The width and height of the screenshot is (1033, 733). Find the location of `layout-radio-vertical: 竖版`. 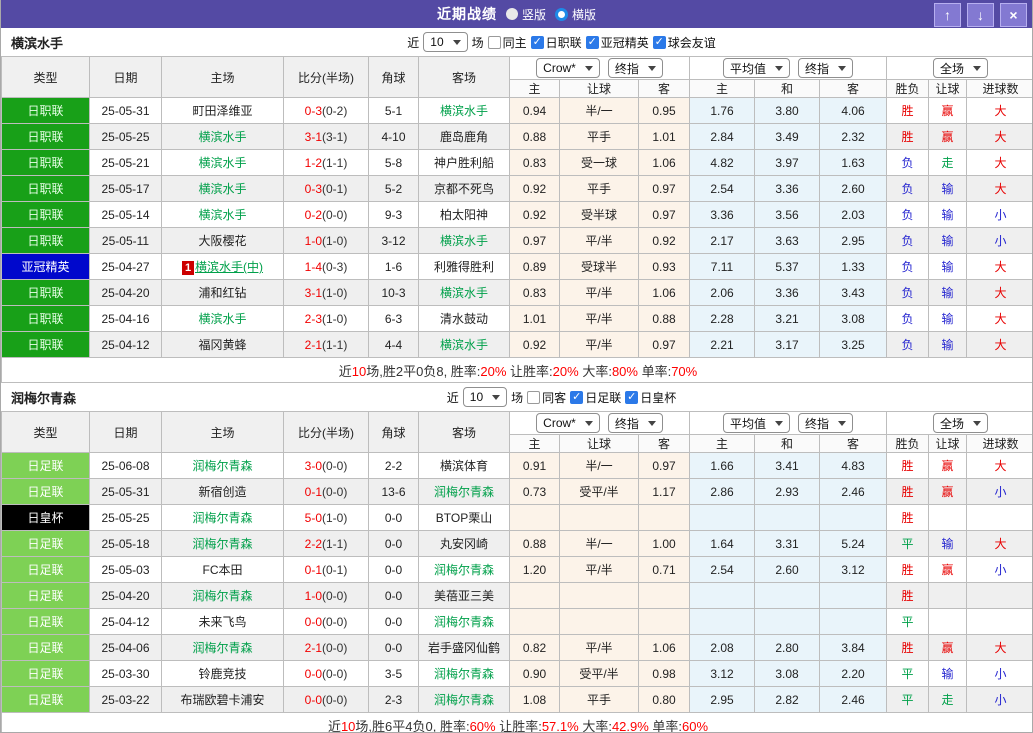

layout-radio-vertical: 竖版 is located at coordinates (525, 14).